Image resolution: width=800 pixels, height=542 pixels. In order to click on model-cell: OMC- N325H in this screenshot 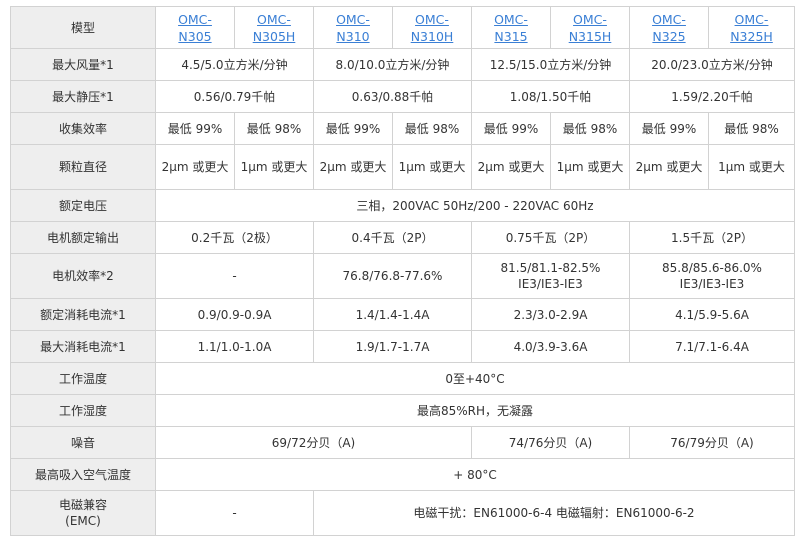, I will do `click(751, 27)`.